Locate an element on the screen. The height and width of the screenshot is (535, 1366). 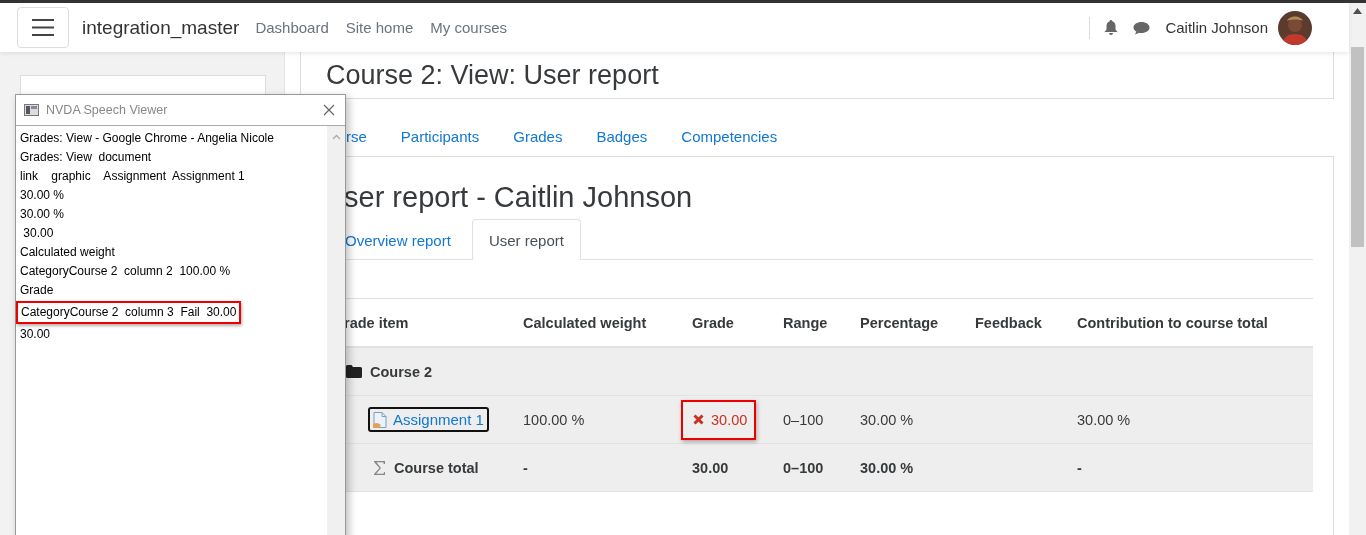
bell-icon is located at coordinates (1111, 27).